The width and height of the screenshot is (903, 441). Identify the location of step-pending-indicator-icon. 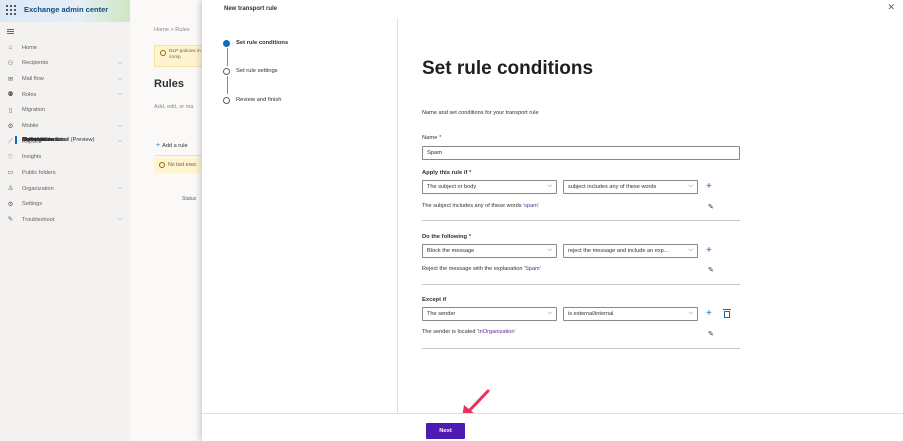
(226, 71).